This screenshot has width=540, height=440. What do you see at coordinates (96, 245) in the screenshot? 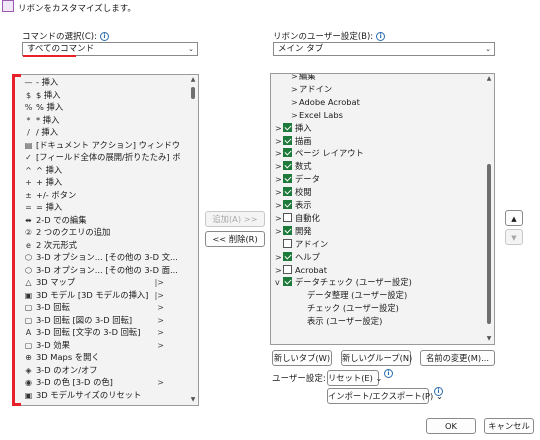
I see `command-list-item: e 2 次元形式` at bounding box center [96, 245].